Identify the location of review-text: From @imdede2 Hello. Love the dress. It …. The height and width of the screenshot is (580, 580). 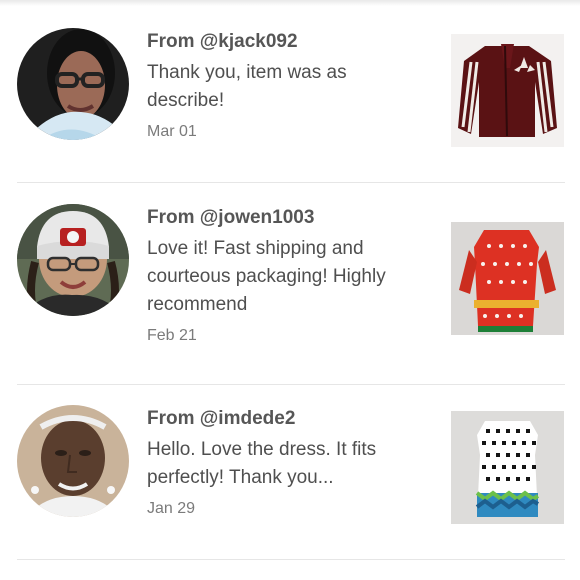
(287, 462).